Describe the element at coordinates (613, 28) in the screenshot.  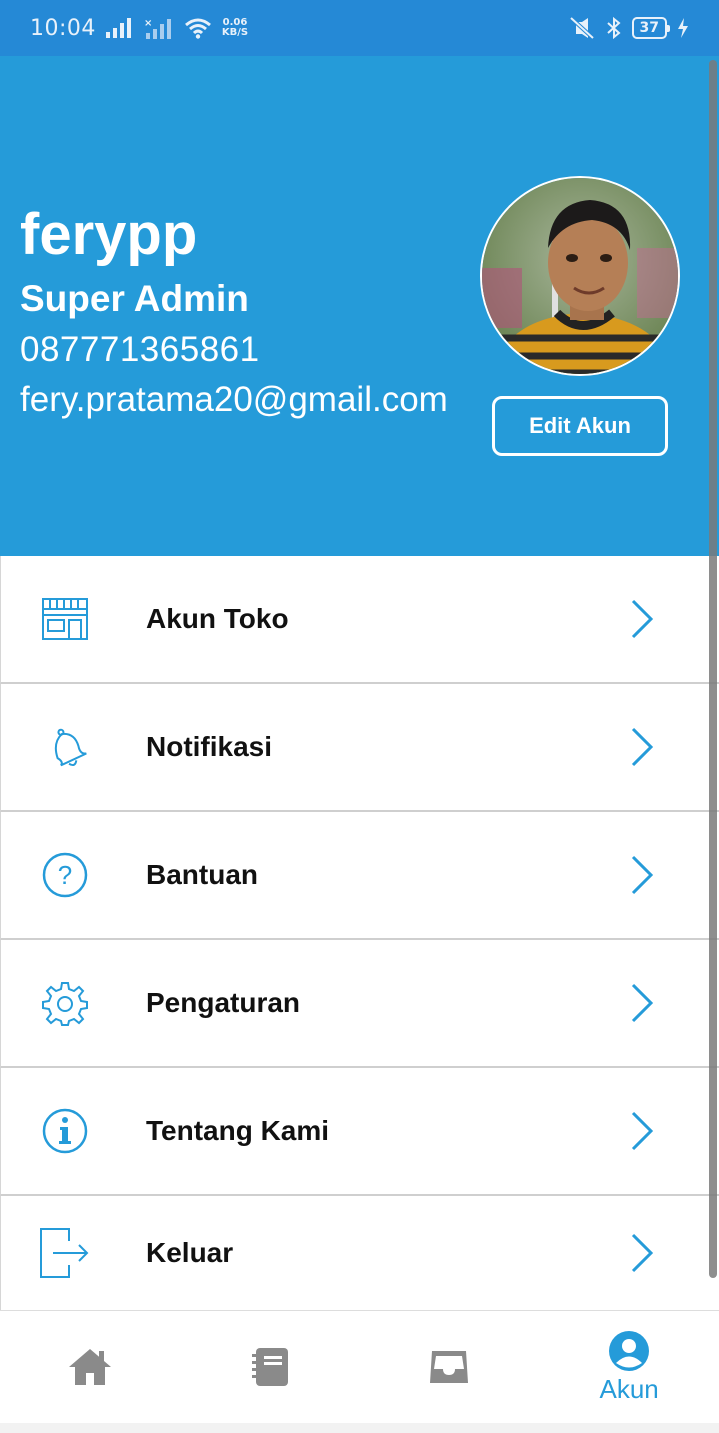
I see `bluetooth-icon` at that location.